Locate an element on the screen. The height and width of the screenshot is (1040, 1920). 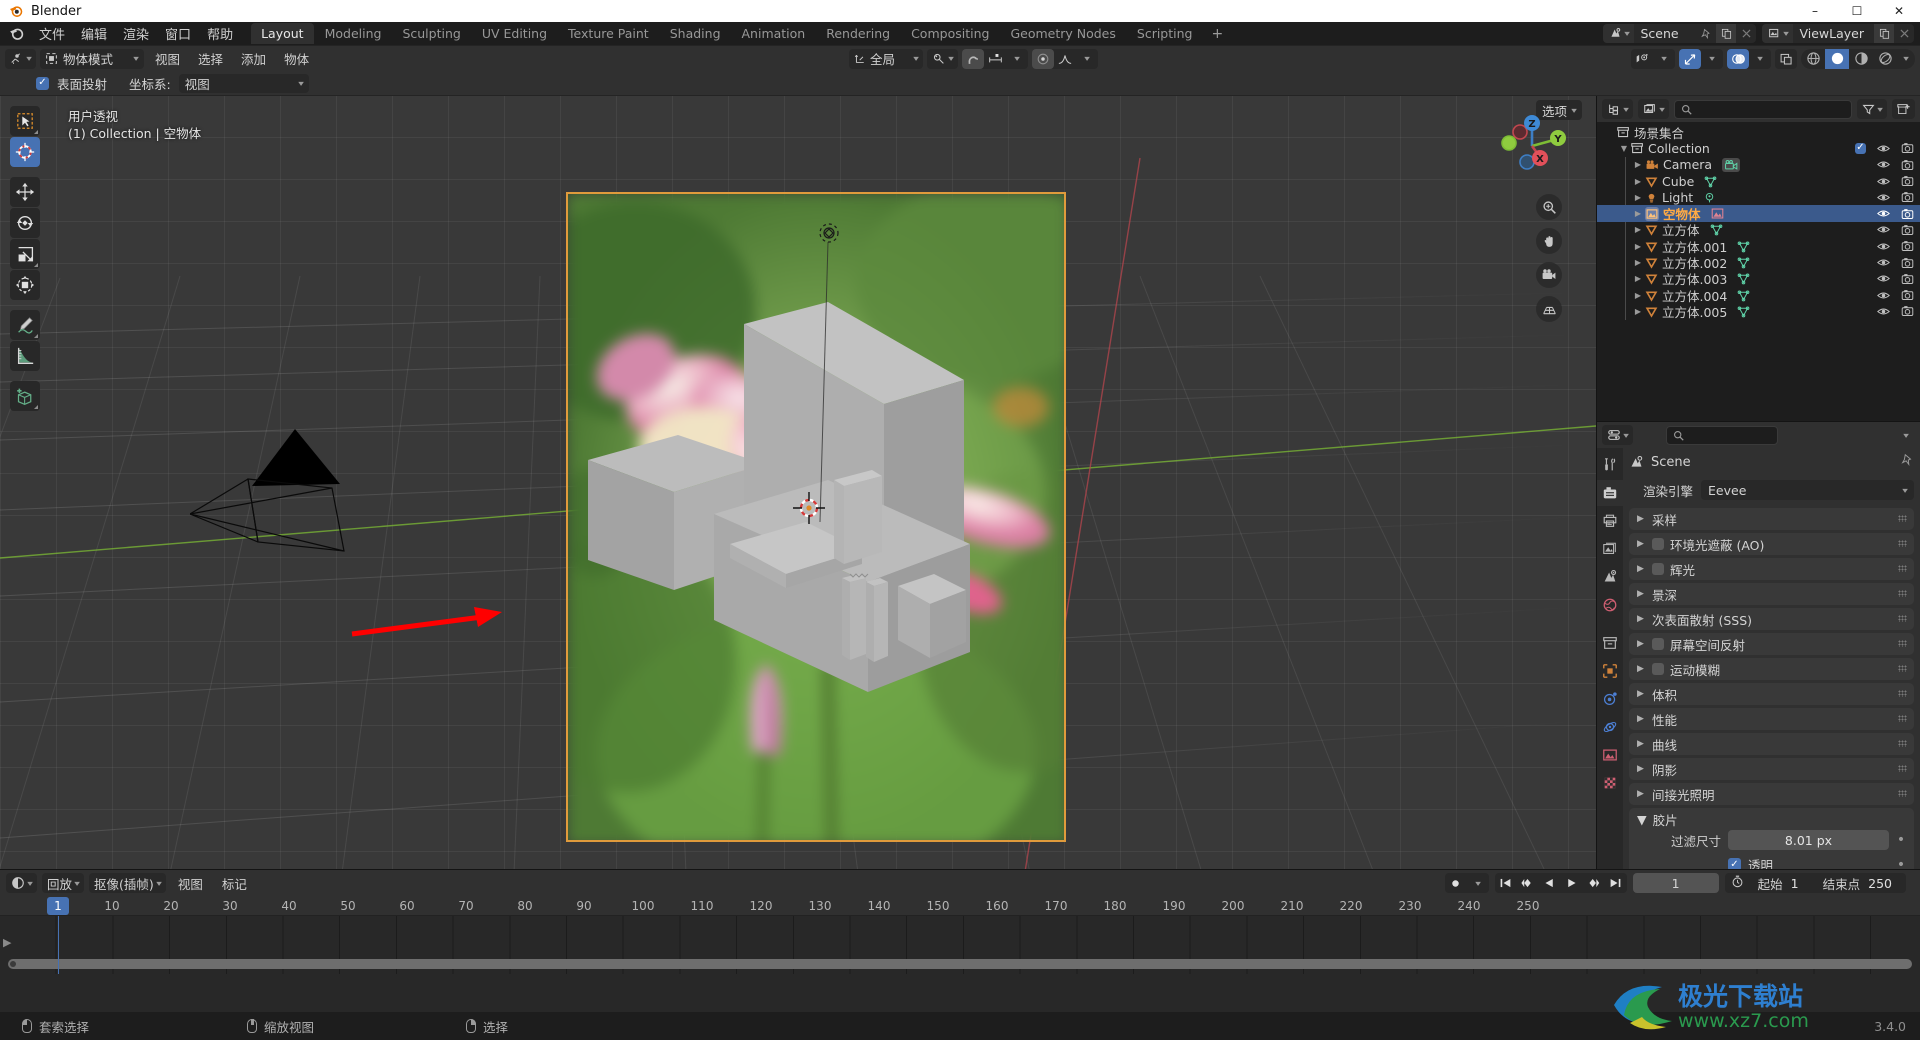
object-type-visibility-icon is located at coordinates (1642, 59).